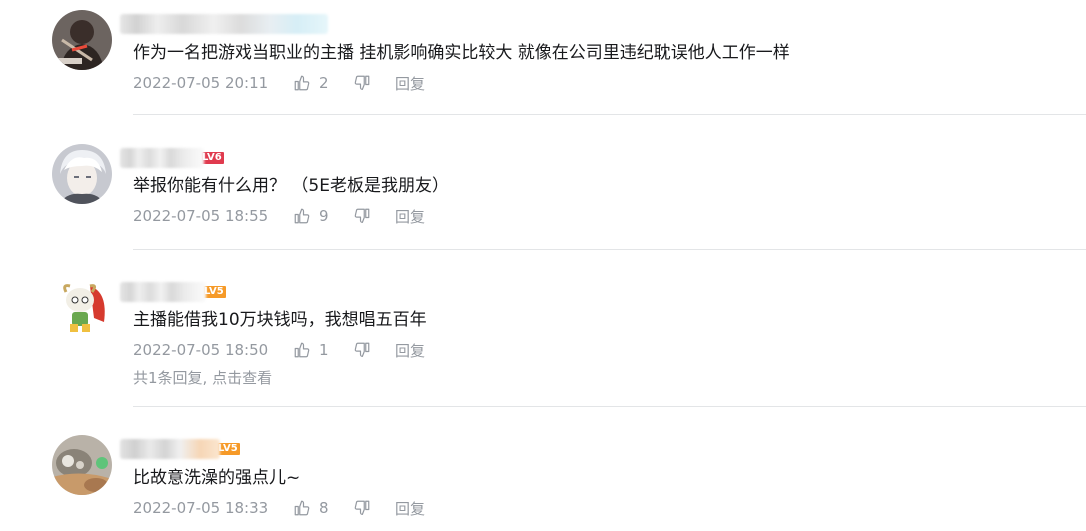 This screenshot has height=531, width=1086. Describe the element at coordinates (202, 377) in the screenshot. I see `view-replies-link: 共1条回复, 点击查看` at that location.